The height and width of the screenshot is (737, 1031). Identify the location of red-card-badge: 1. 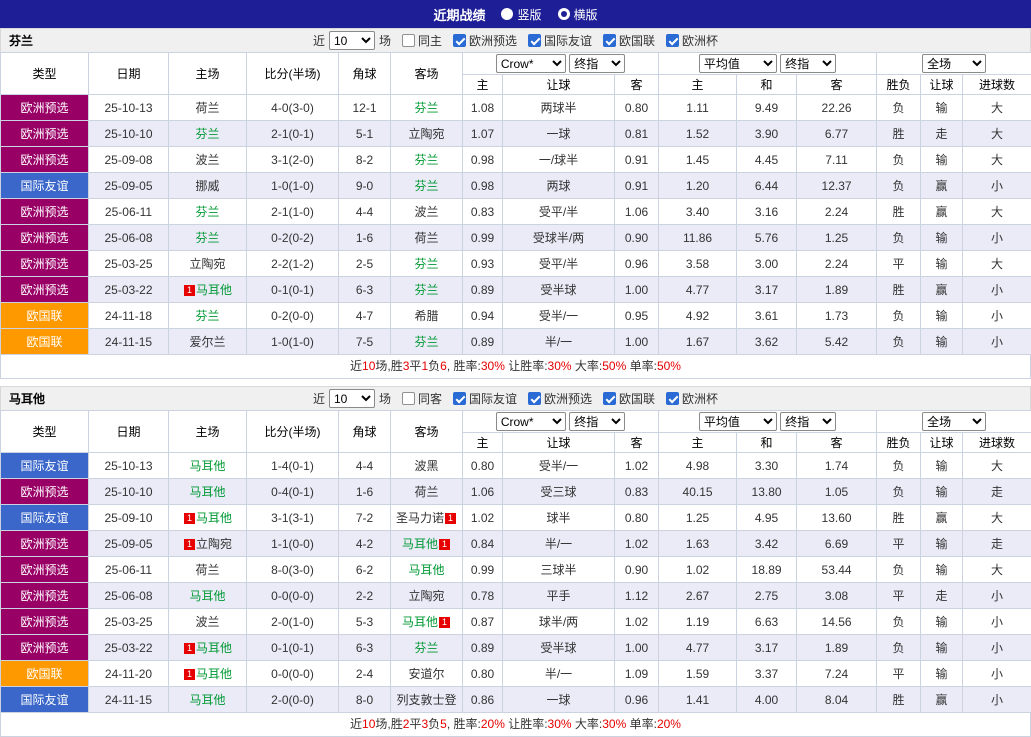
(444, 544).